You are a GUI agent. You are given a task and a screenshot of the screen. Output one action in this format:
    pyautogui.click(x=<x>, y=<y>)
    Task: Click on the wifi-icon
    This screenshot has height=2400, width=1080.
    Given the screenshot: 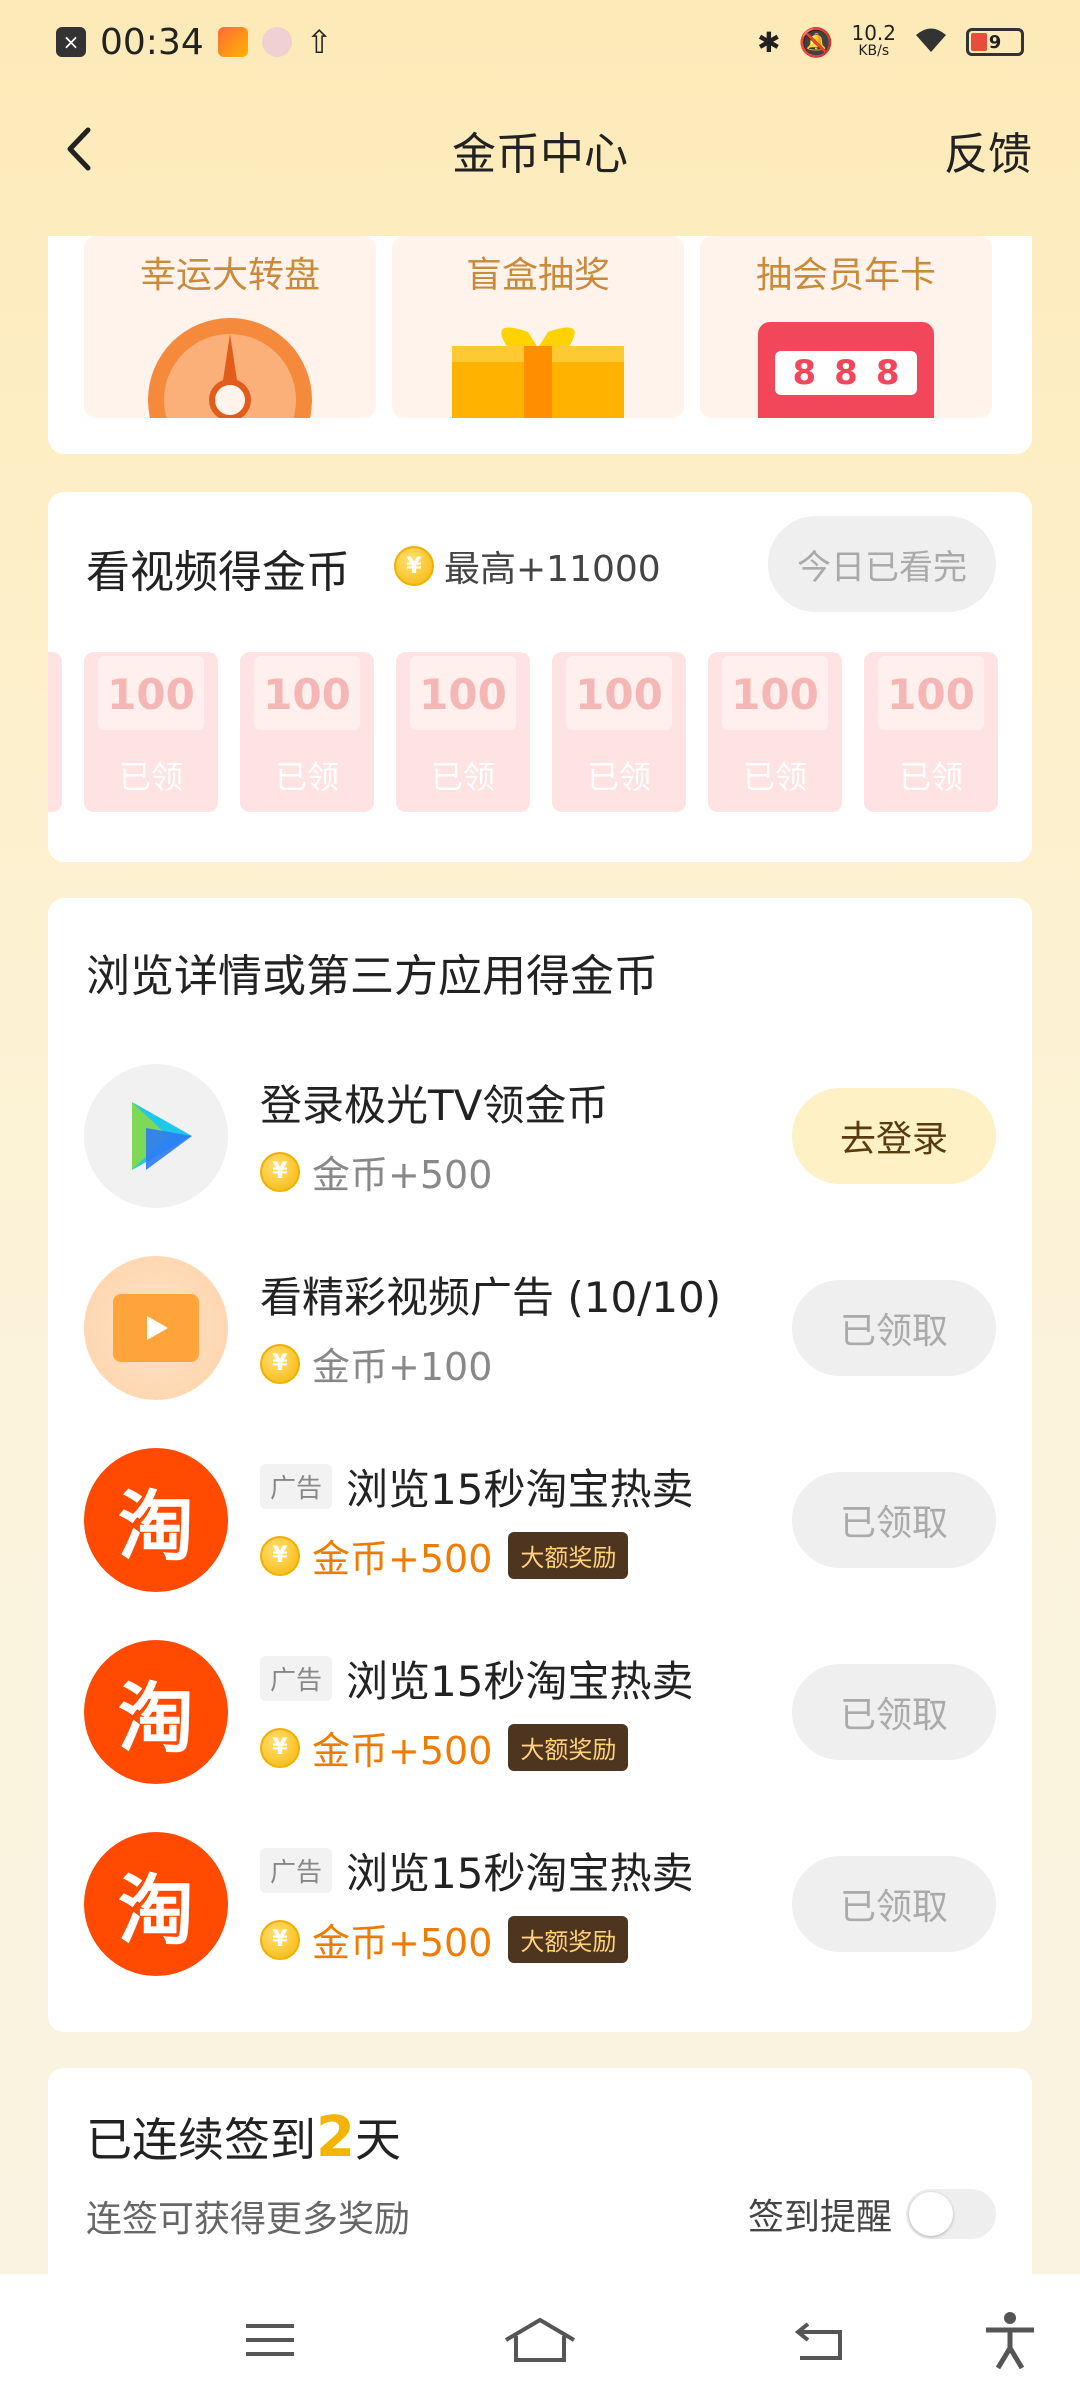 What is the action you would take?
    pyautogui.click(x=931, y=42)
    